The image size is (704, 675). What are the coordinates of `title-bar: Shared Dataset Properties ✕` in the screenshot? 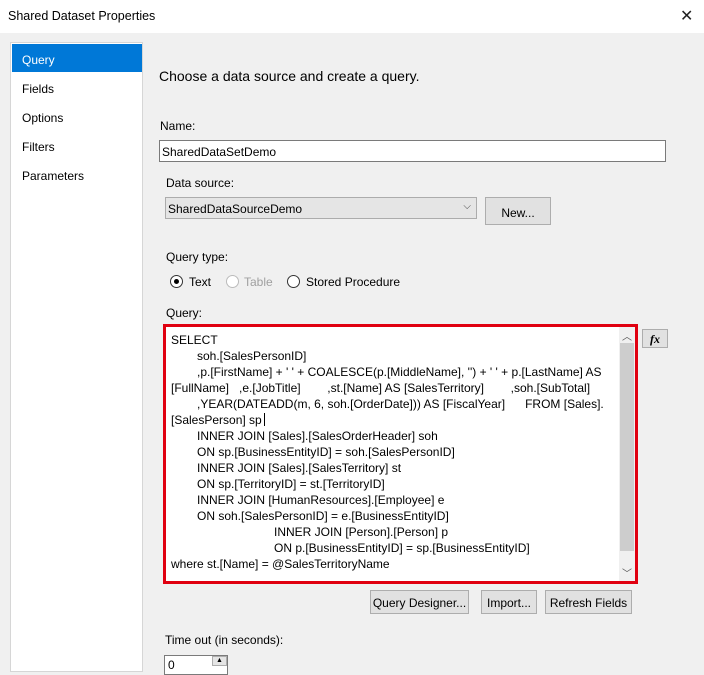 It's located at (352, 16).